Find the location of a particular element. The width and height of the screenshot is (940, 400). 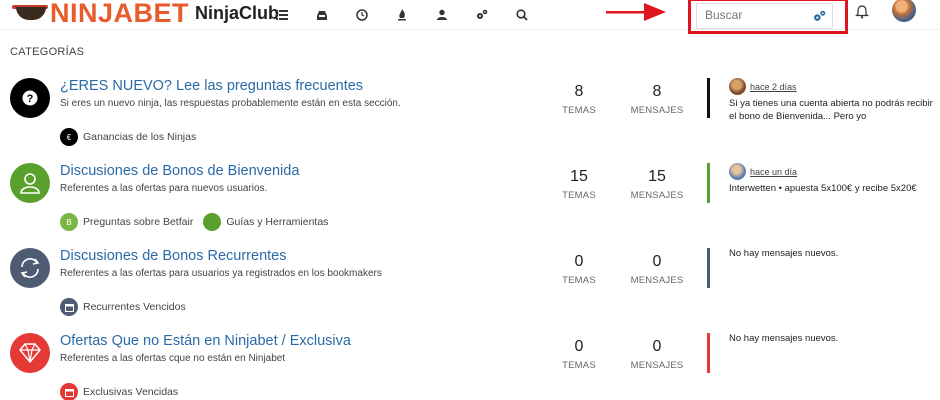

posts-count: 15 MENSAJES is located at coordinates (657, 184).